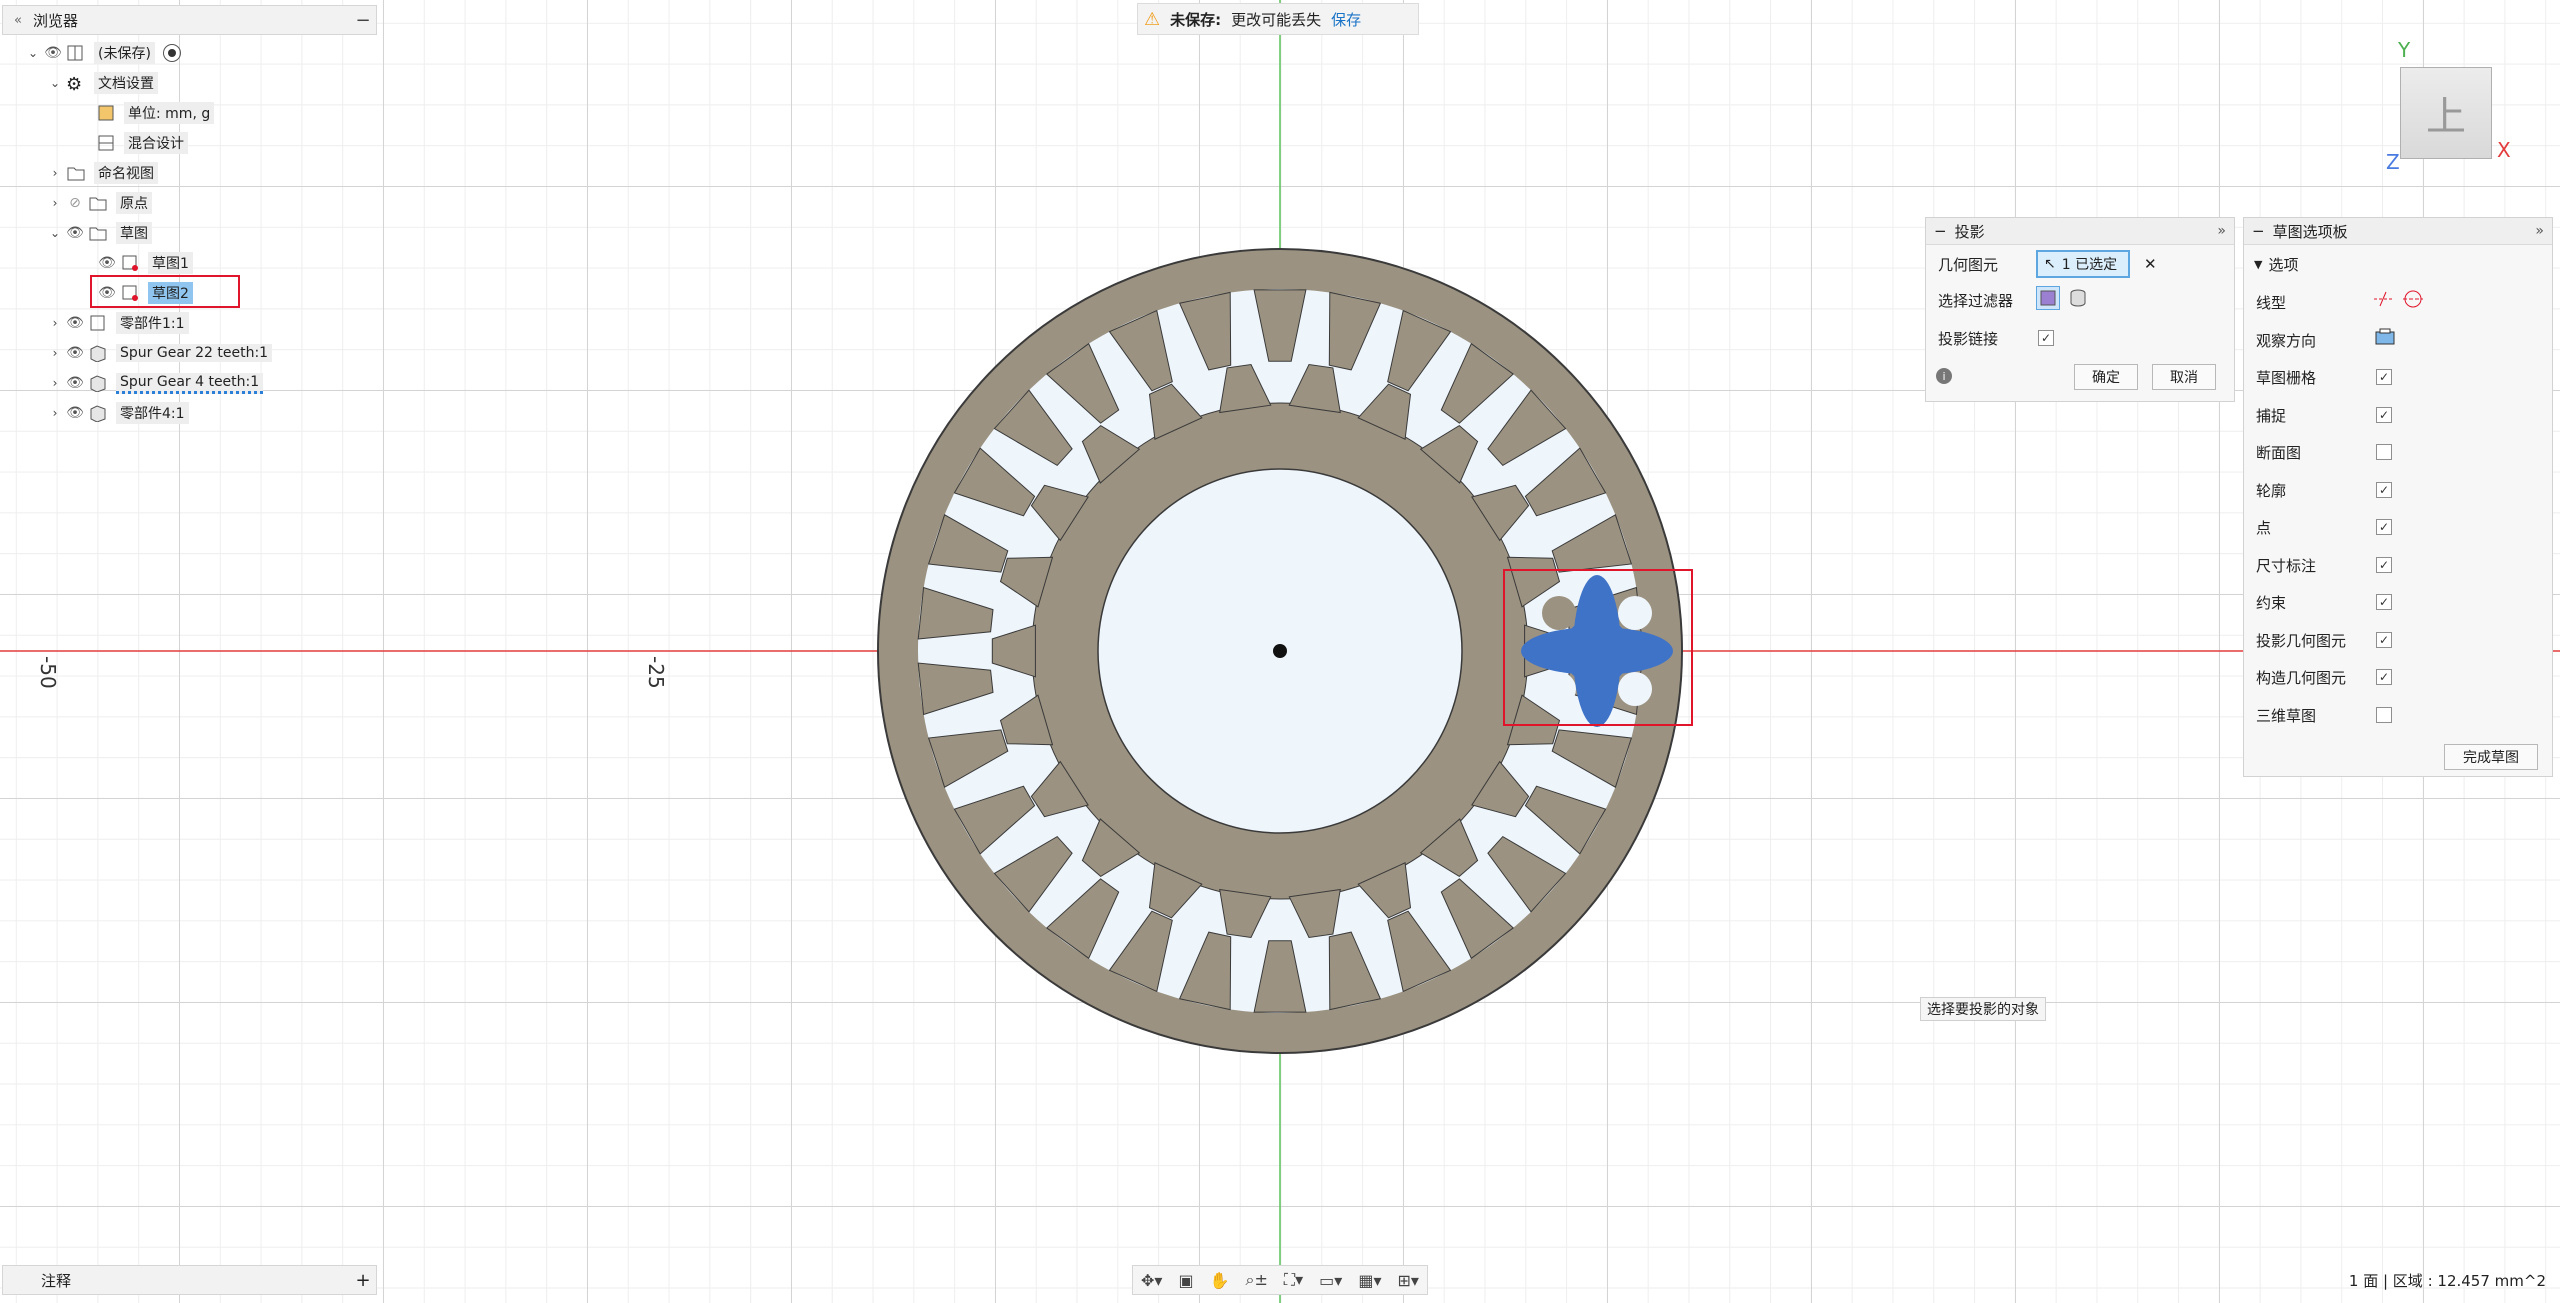  Describe the element at coordinates (75, 203) in the screenshot. I see `eye-hidden-icon: ⊘` at that location.